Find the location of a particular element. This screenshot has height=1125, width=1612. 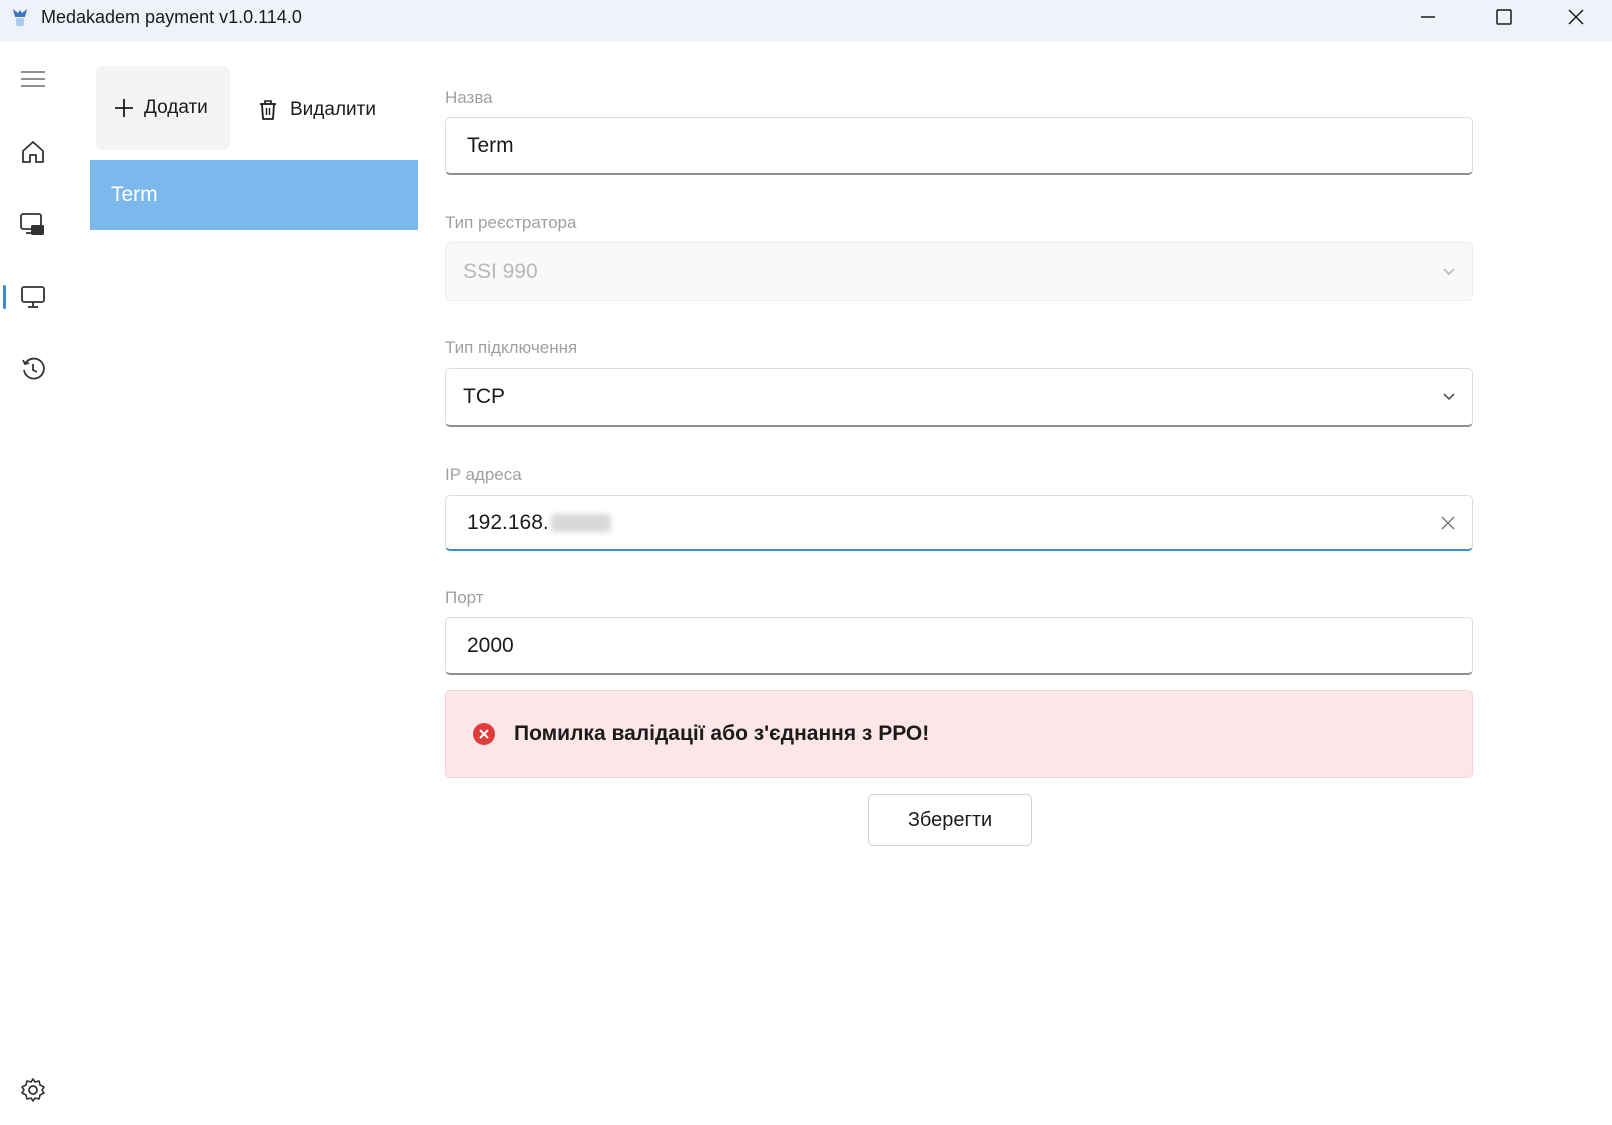

nav-menu-button is located at coordinates (33, 79).